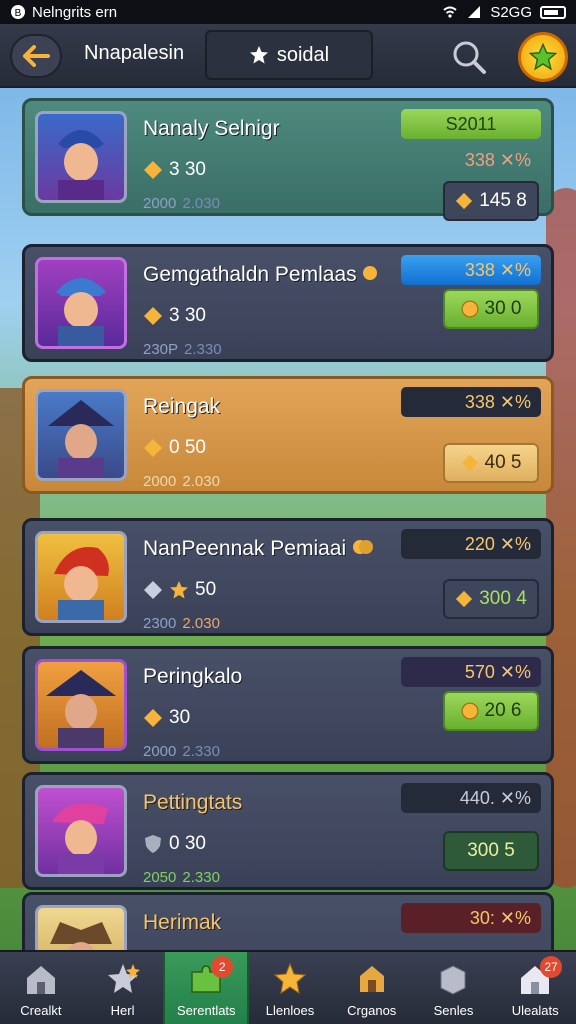 The height and width of the screenshot is (1024, 576). I want to click on nav-label: Herl, so click(122, 1010).